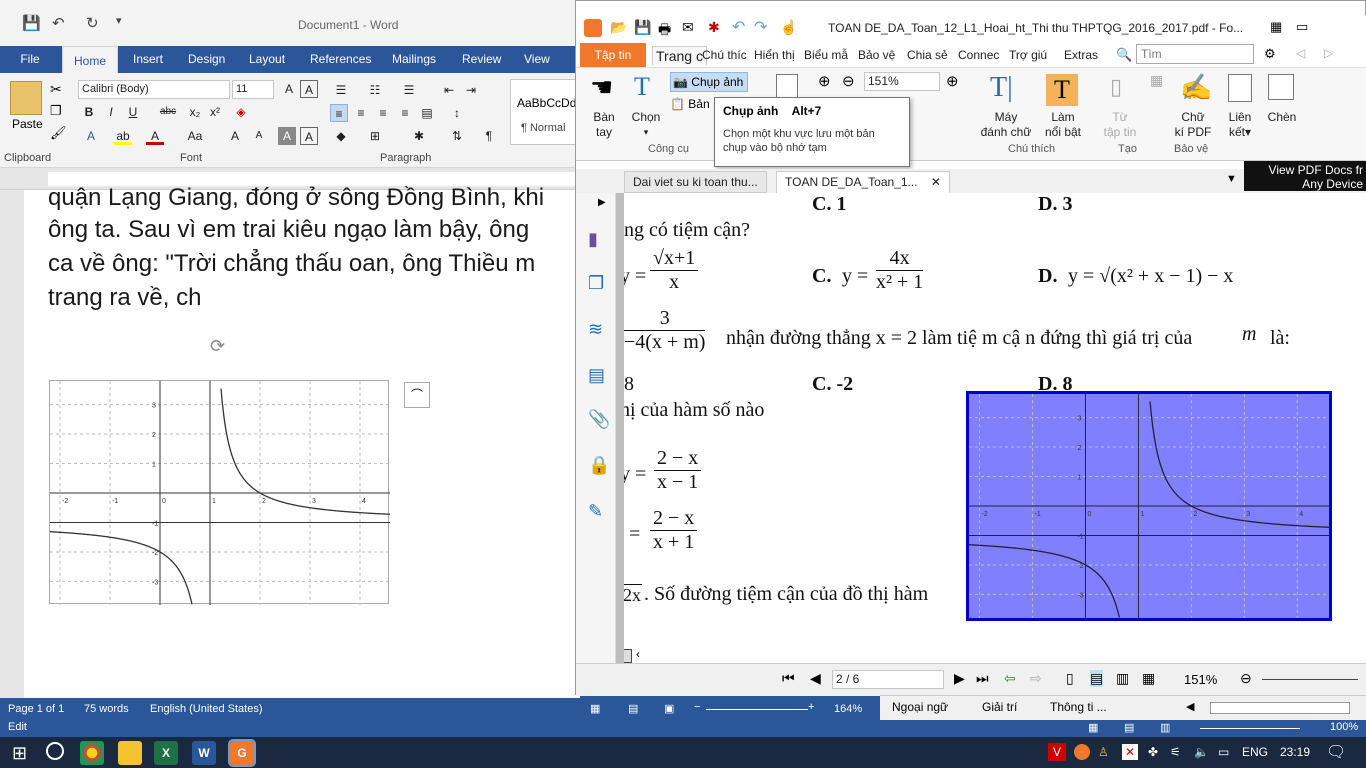  What do you see at coordinates (1246, 678) in the screenshot?
I see `nav-zoom-out-icon: ⊖` at bounding box center [1246, 678].